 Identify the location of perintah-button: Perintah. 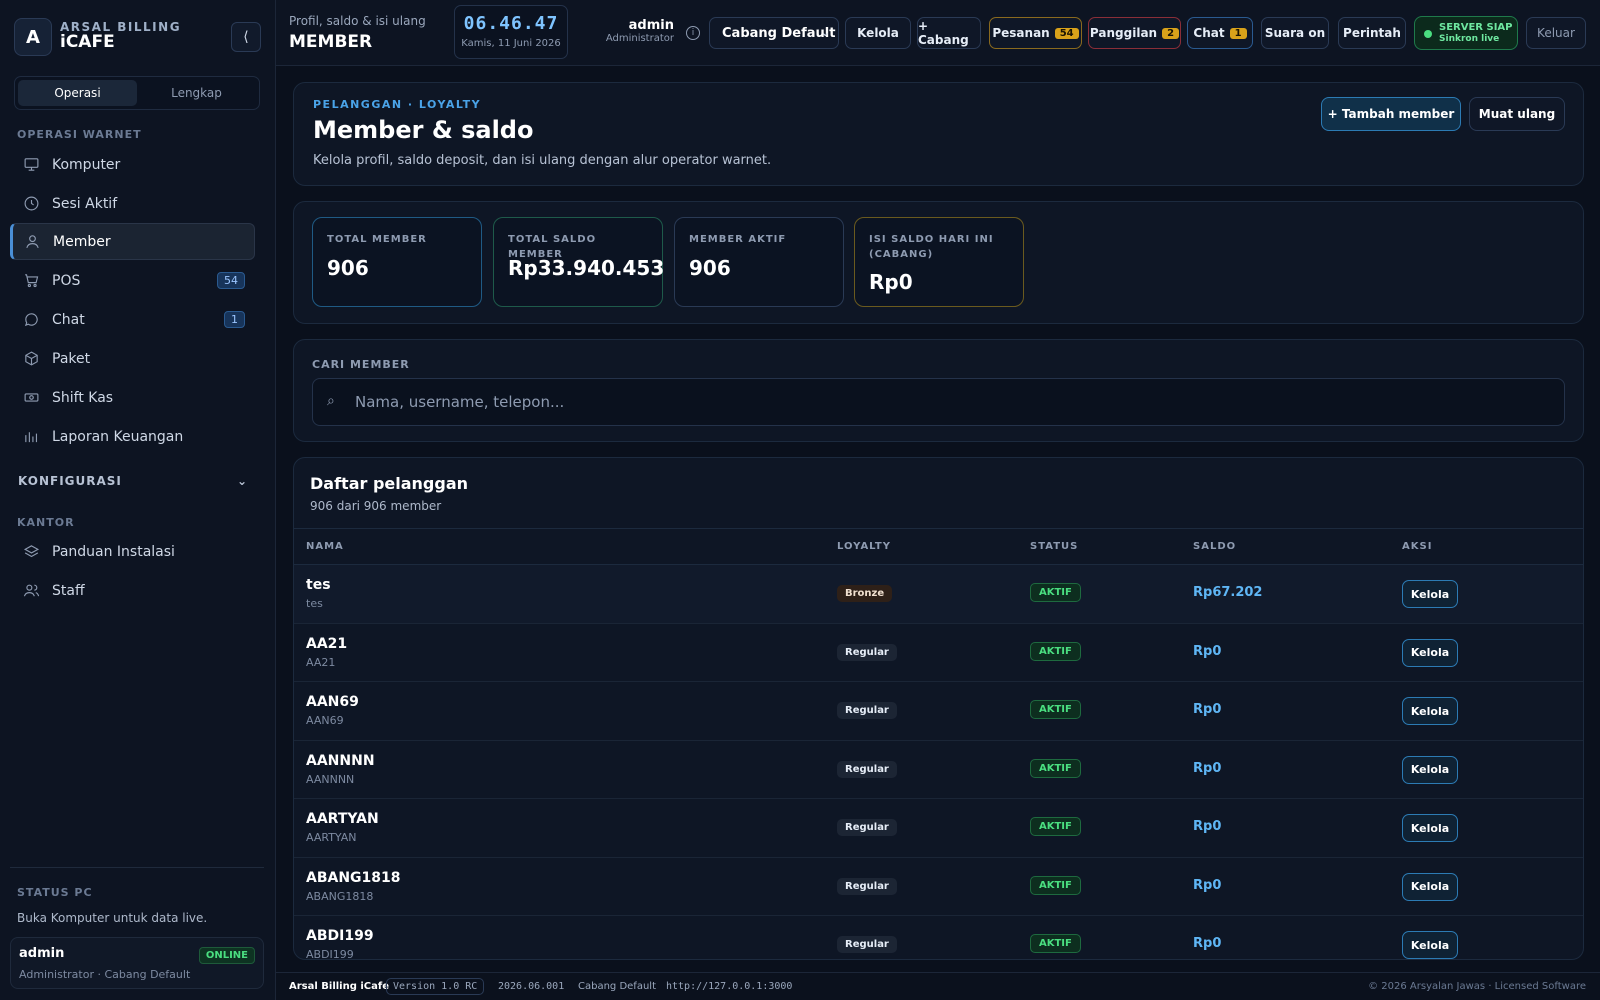
(1372, 33).